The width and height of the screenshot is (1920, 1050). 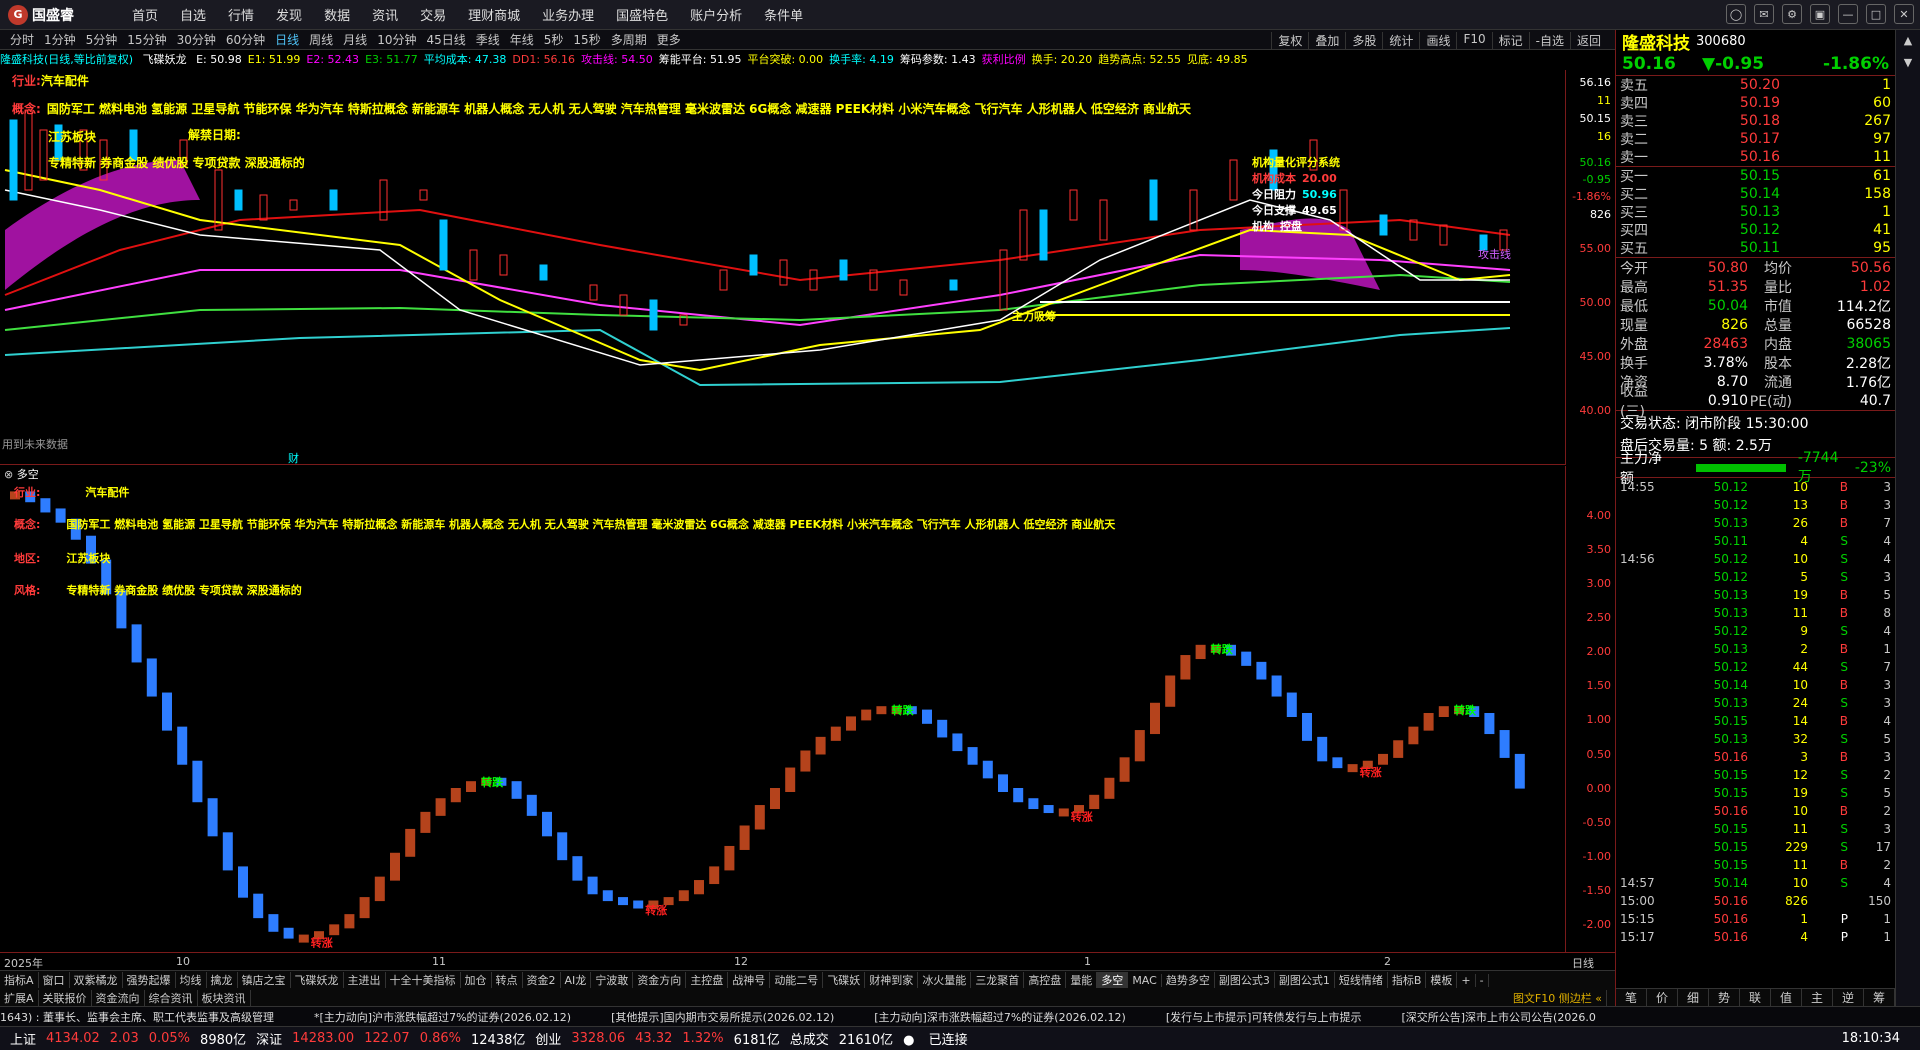 What do you see at coordinates (145, 14) in the screenshot?
I see `menu-item: 首页` at bounding box center [145, 14].